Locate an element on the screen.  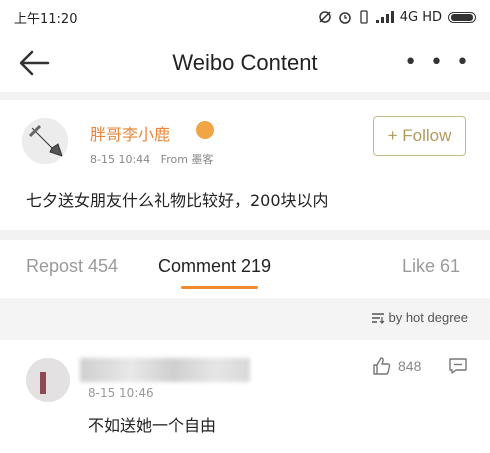
status-bar: 上午11:20 4G HD is located at coordinates (245, 17).